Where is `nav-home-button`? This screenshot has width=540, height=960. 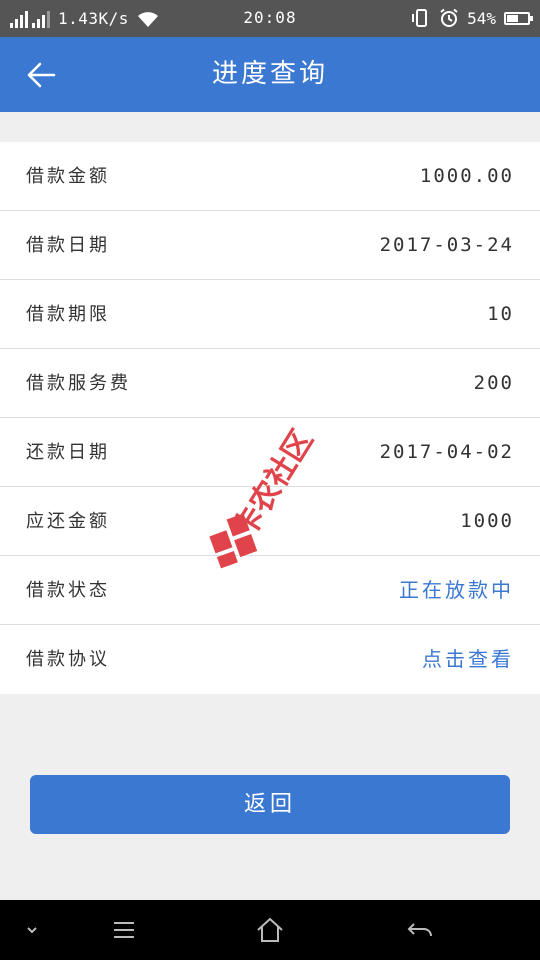 nav-home-button is located at coordinates (270, 930).